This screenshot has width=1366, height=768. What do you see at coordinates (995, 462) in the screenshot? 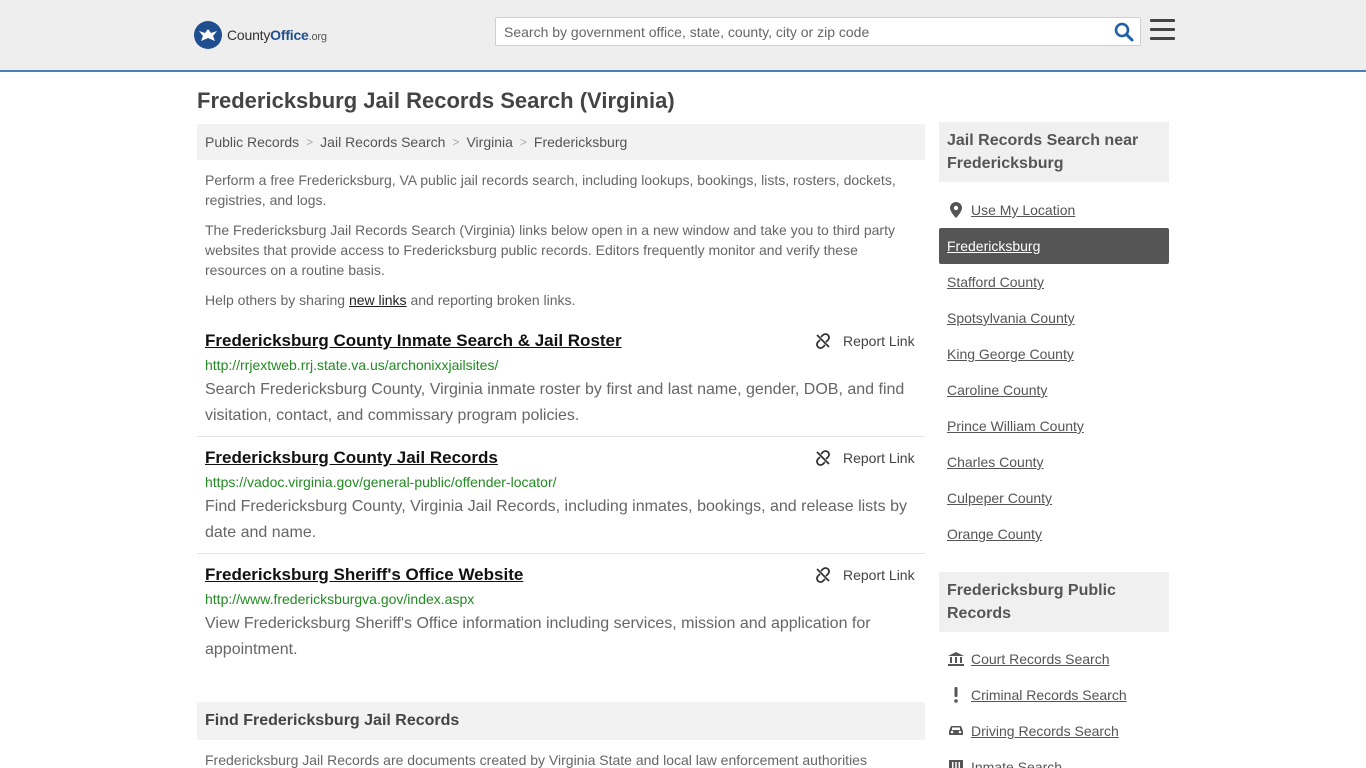
I see `sidebar-link: Charles County` at bounding box center [995, 462].